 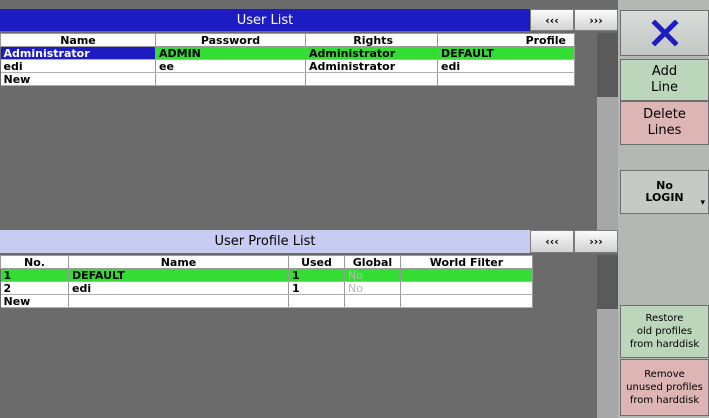 What do you see at coordinates (552, 20) in the screenshot?
I see `user-list-prev-button: ‹‹‹` at bounding box center [552, 20].